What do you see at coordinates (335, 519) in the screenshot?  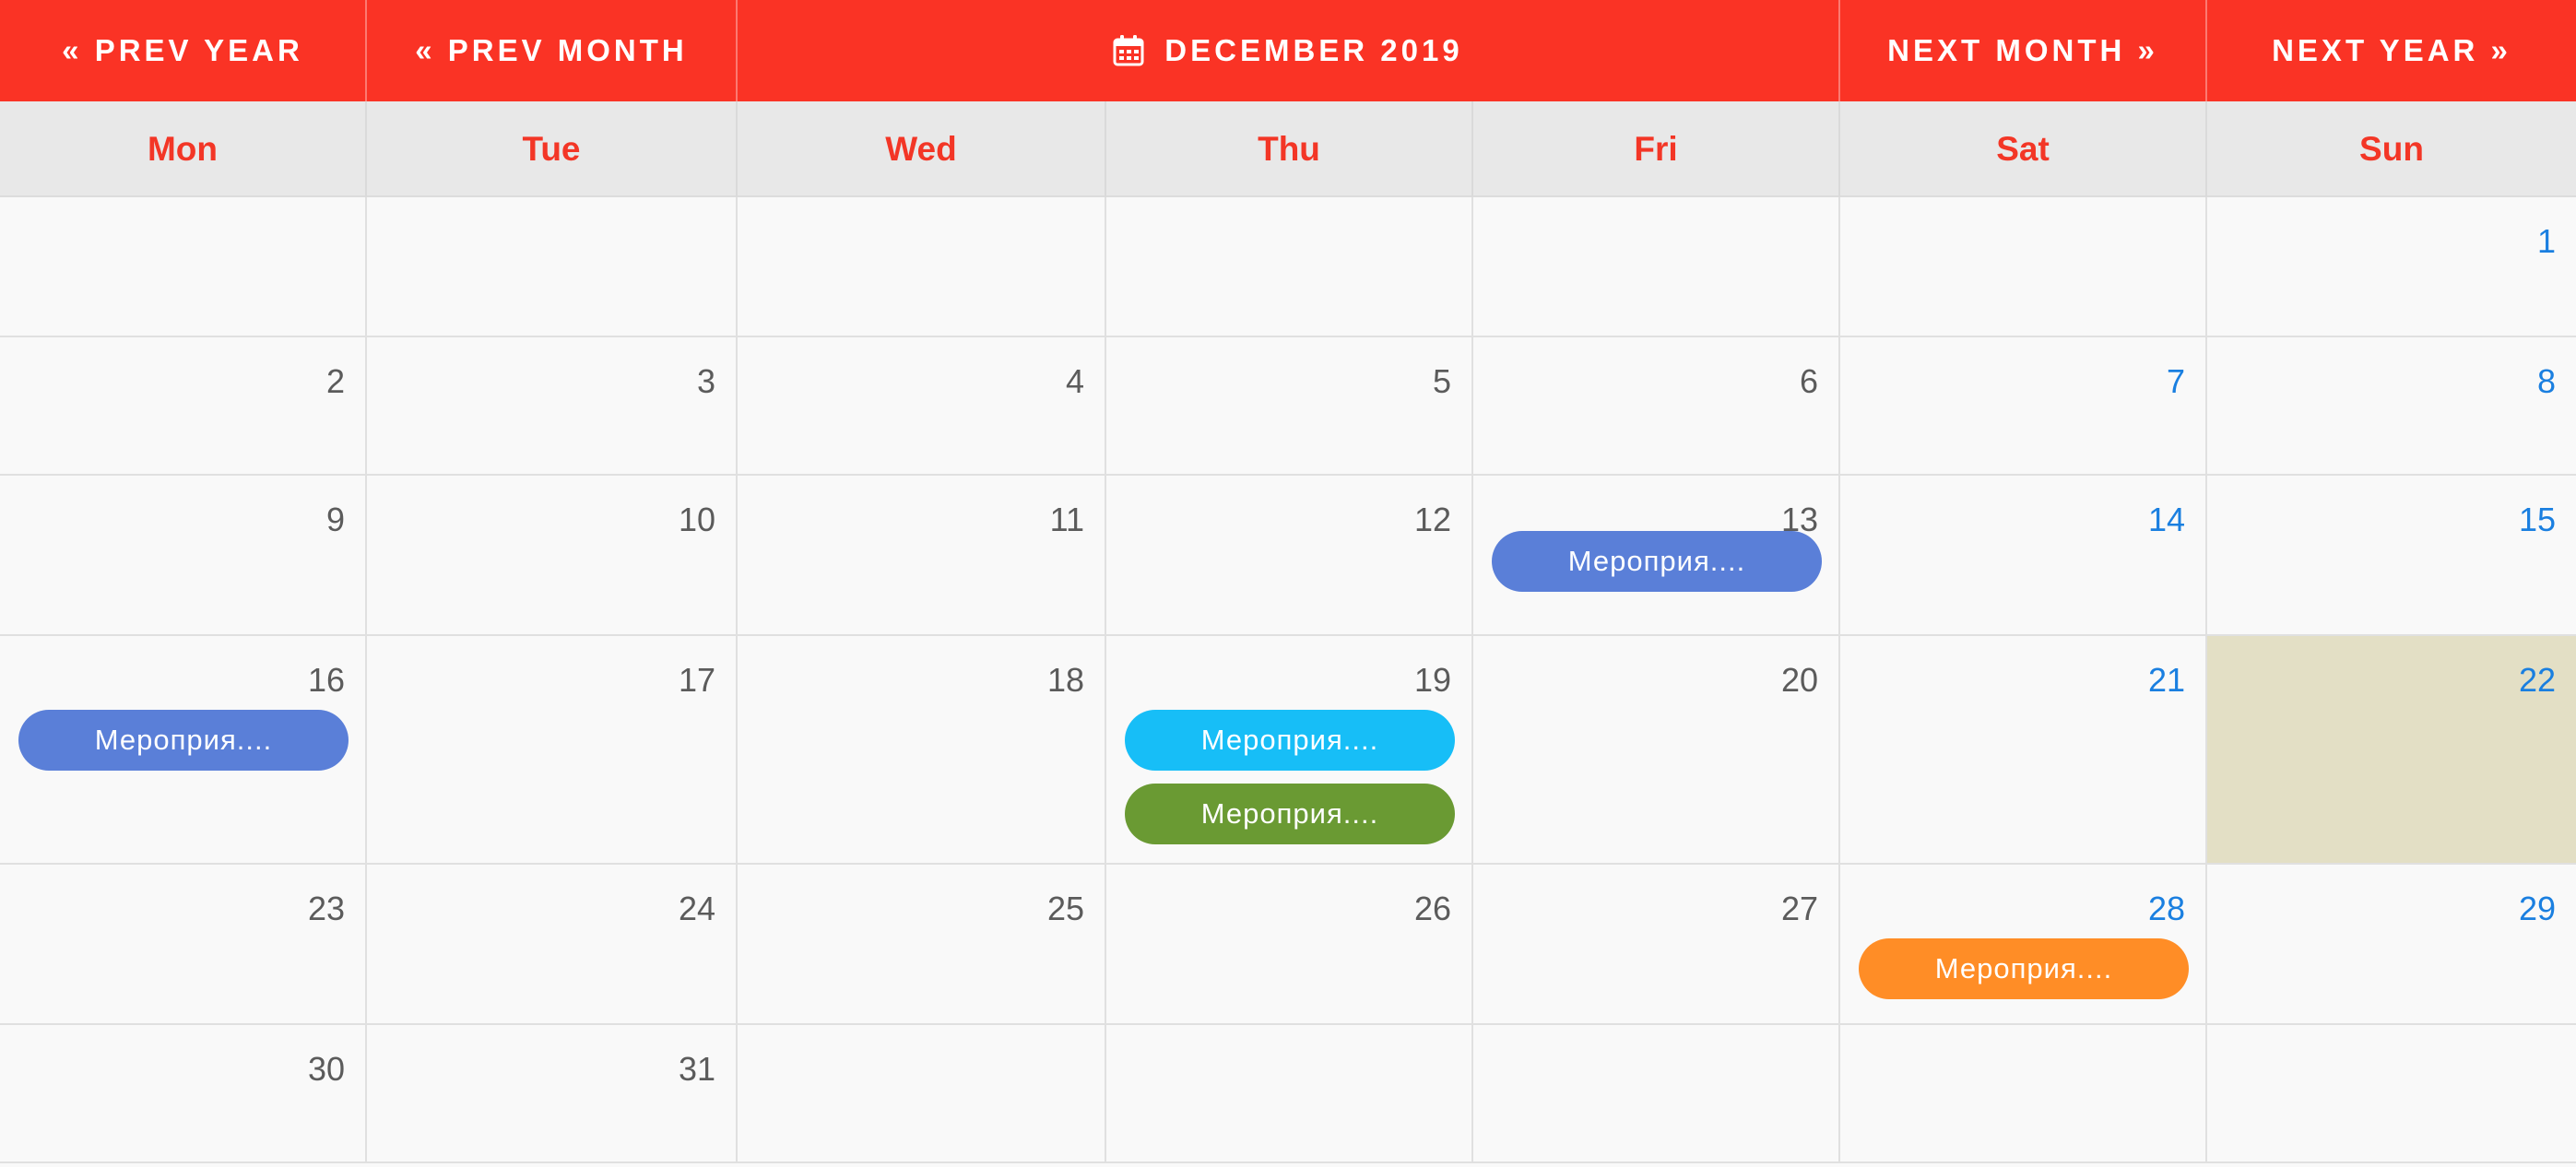 I see `day-number: 9` at bounding box center [335, 519].